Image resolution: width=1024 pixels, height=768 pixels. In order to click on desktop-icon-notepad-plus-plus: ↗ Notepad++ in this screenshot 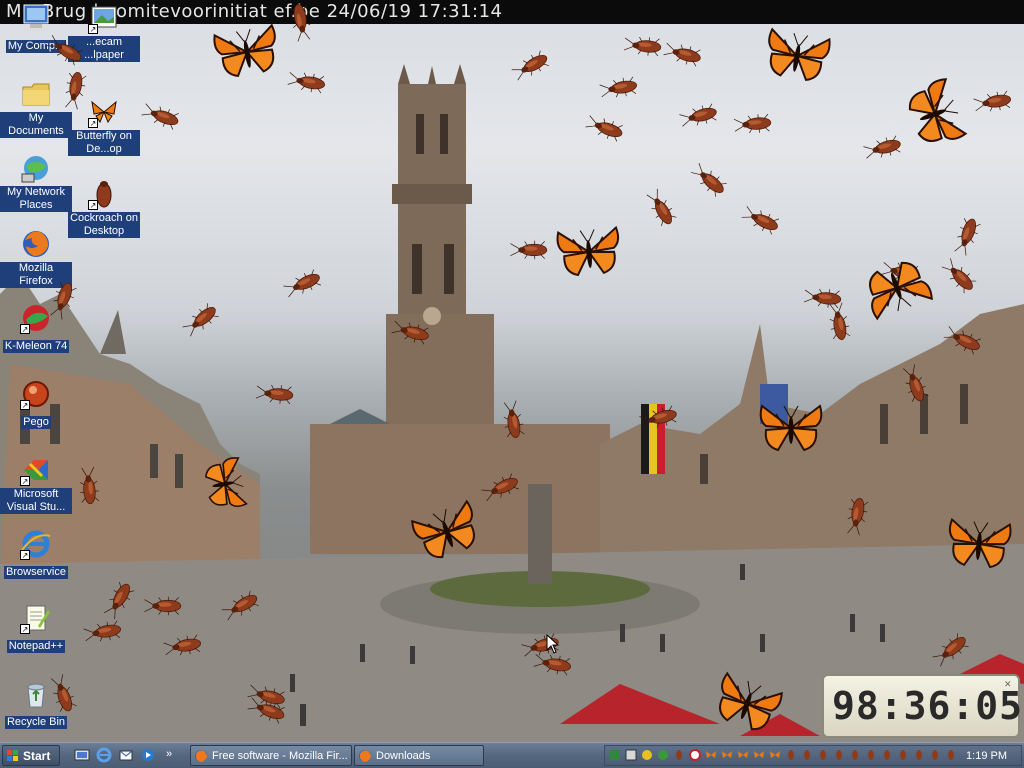, I will do `click(36, 628)`.